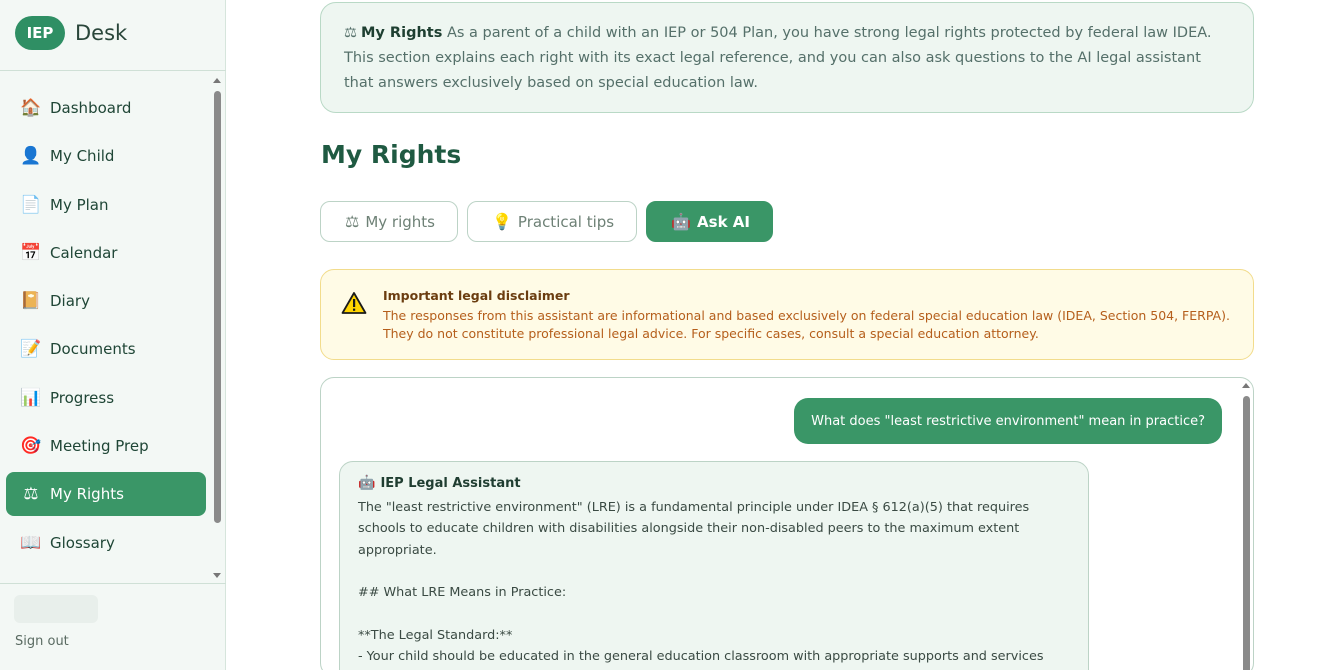  I want to click on sidebar-item-label: Progress, so click(82, 397).